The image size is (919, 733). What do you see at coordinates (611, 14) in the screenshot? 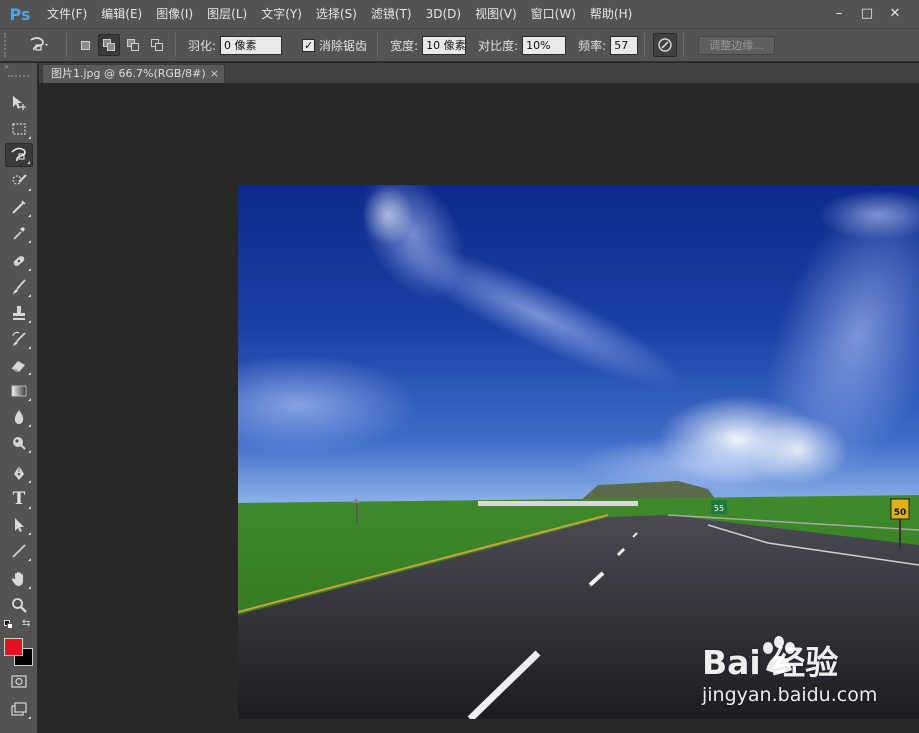
I see `menu-help: 帮助(H)` at bounding box center [611, 14].